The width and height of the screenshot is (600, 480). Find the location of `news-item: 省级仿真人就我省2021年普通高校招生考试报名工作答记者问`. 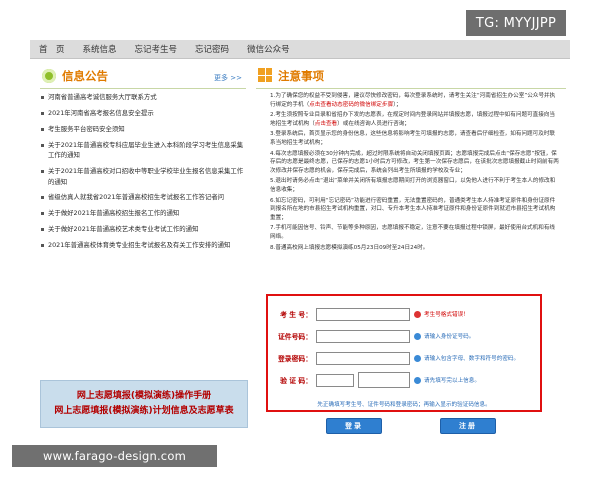

news-item: 省级仿真人就我省2021年普通高校招生考试报名工作答记者问 is located at coordinates (143, 197).